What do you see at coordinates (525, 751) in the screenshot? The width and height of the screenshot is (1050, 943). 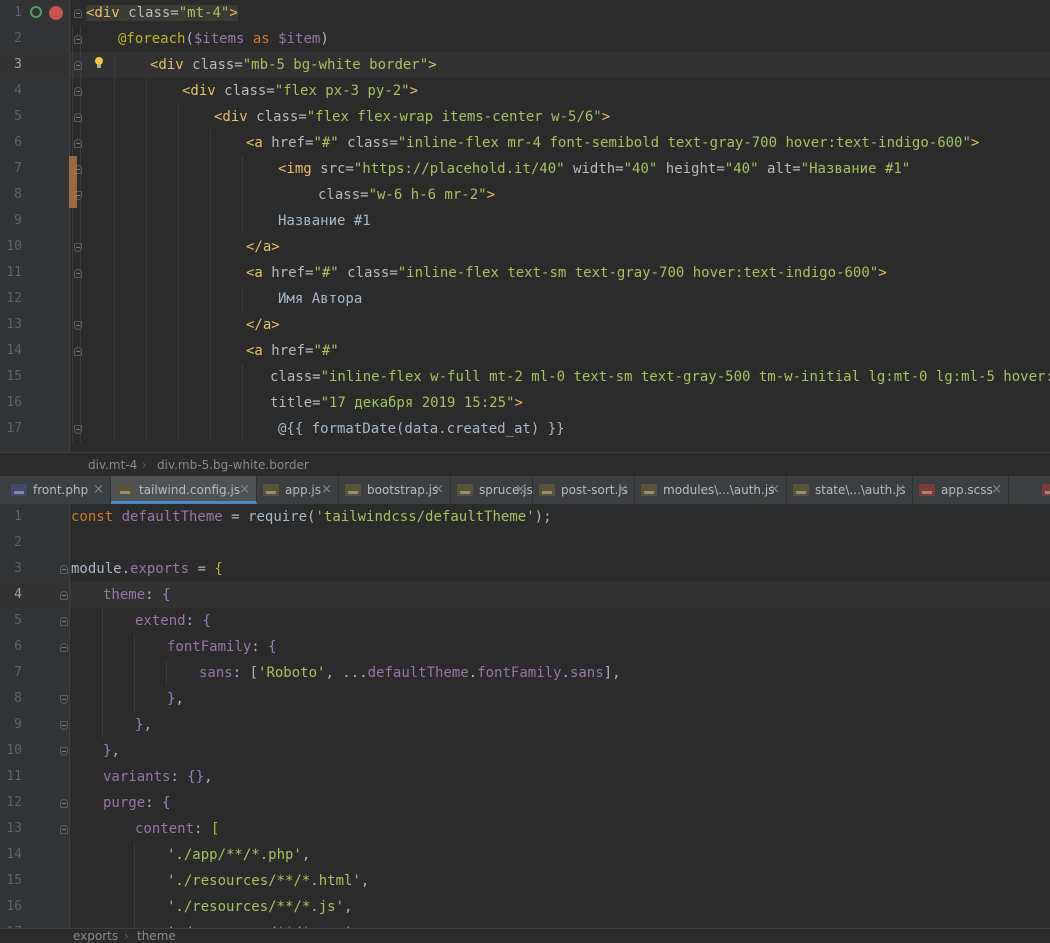 I see `code-line: 10},` at bounding box center [525, 751].